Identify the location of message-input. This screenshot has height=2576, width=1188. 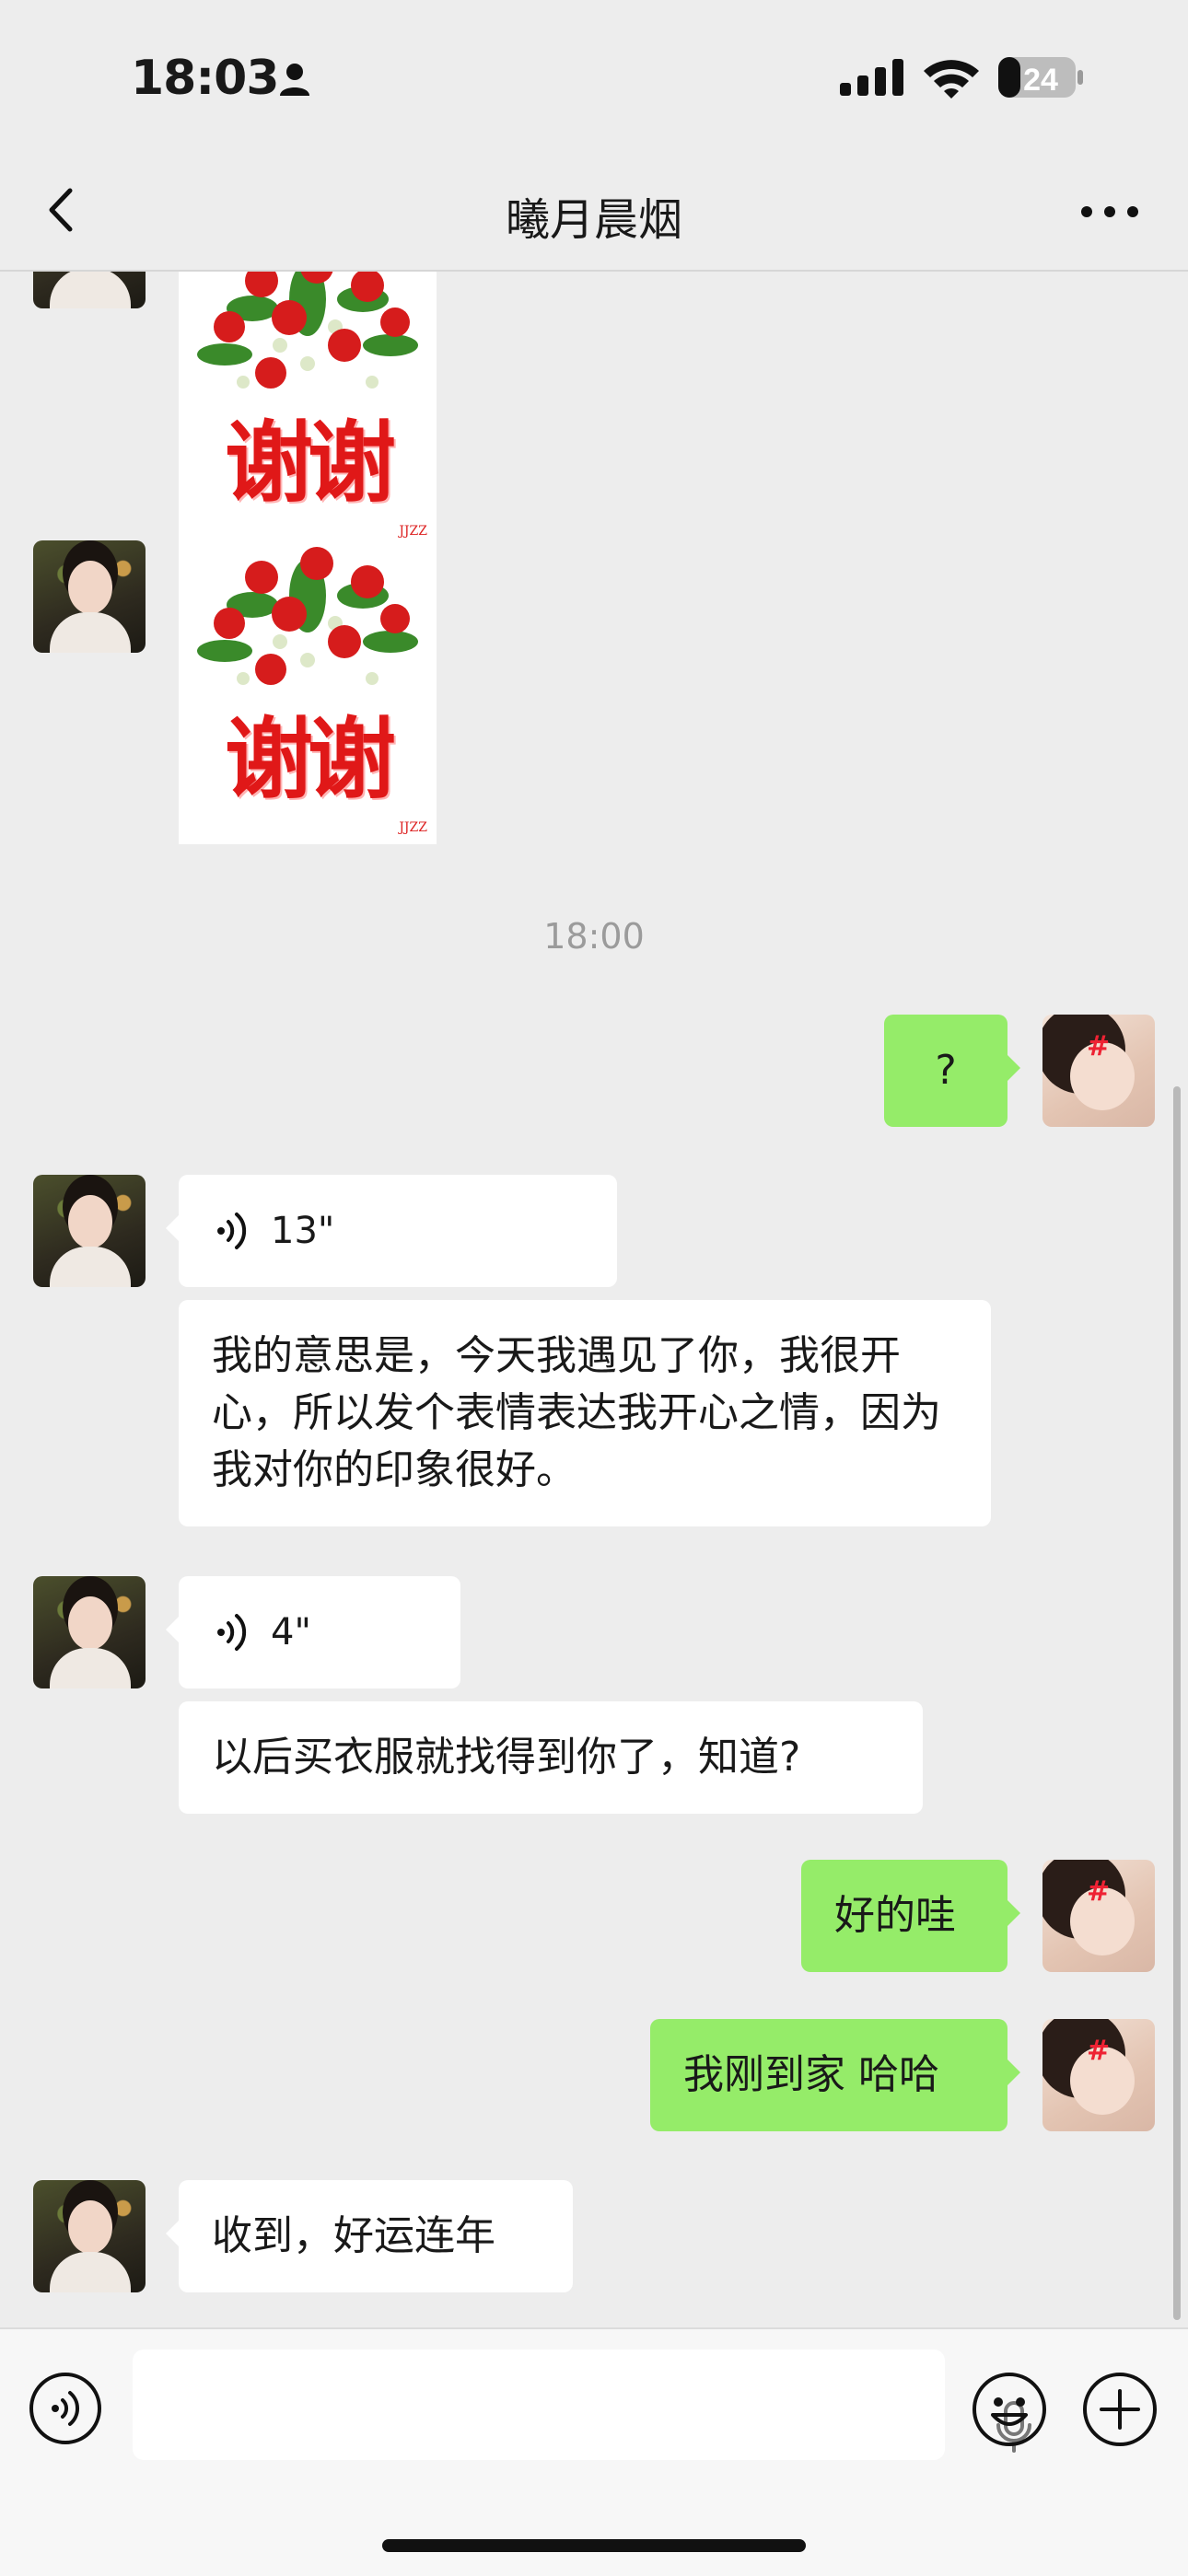
(582, 2405).